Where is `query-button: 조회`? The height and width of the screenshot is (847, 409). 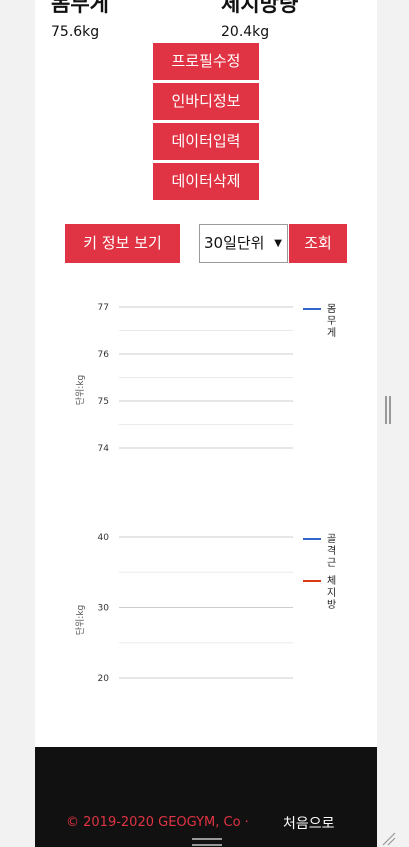 query-button: 조회 is located at coordinates (318, 243).